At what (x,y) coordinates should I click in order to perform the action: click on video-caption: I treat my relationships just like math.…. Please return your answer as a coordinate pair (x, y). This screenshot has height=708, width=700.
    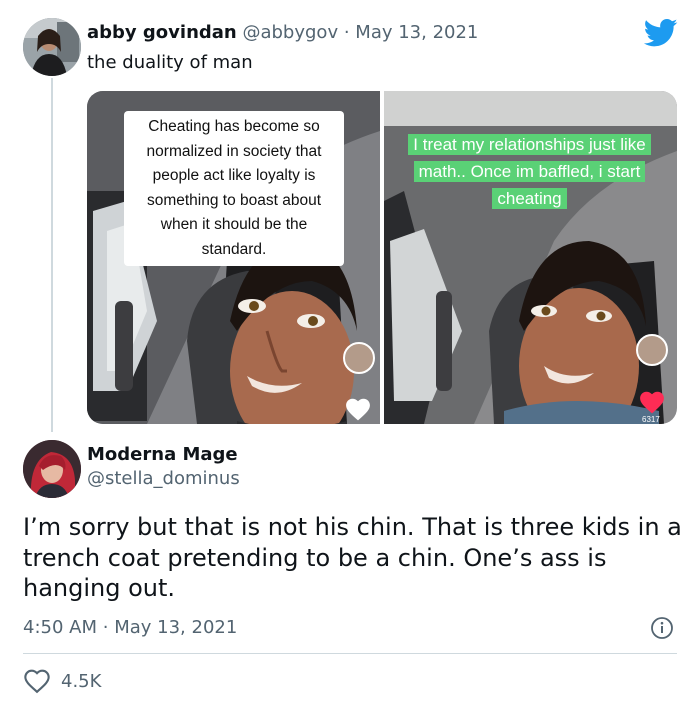
    Looking at the image, I should click on (529, 171).